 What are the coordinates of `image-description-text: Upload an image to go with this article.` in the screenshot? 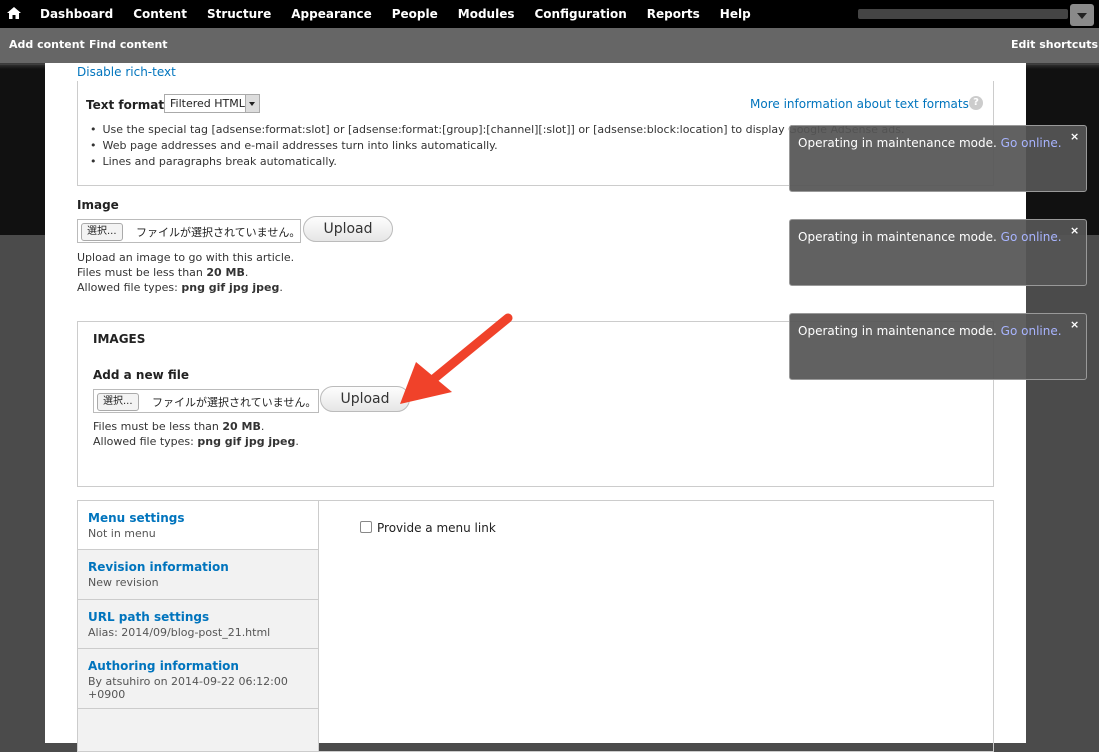 It's located at (186, 257).